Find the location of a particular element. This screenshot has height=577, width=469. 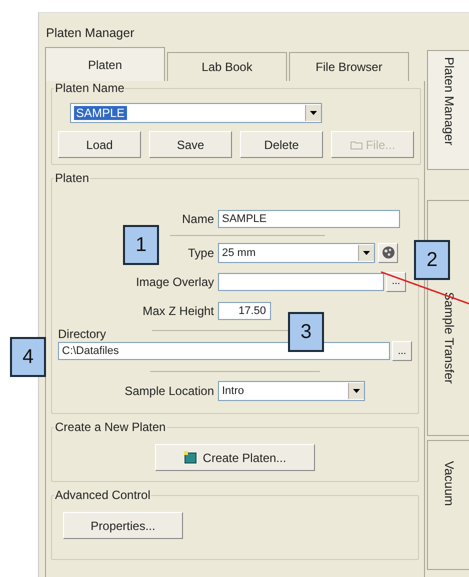

sample-location-dropdown: Intro is located at coordinates (291, 390).